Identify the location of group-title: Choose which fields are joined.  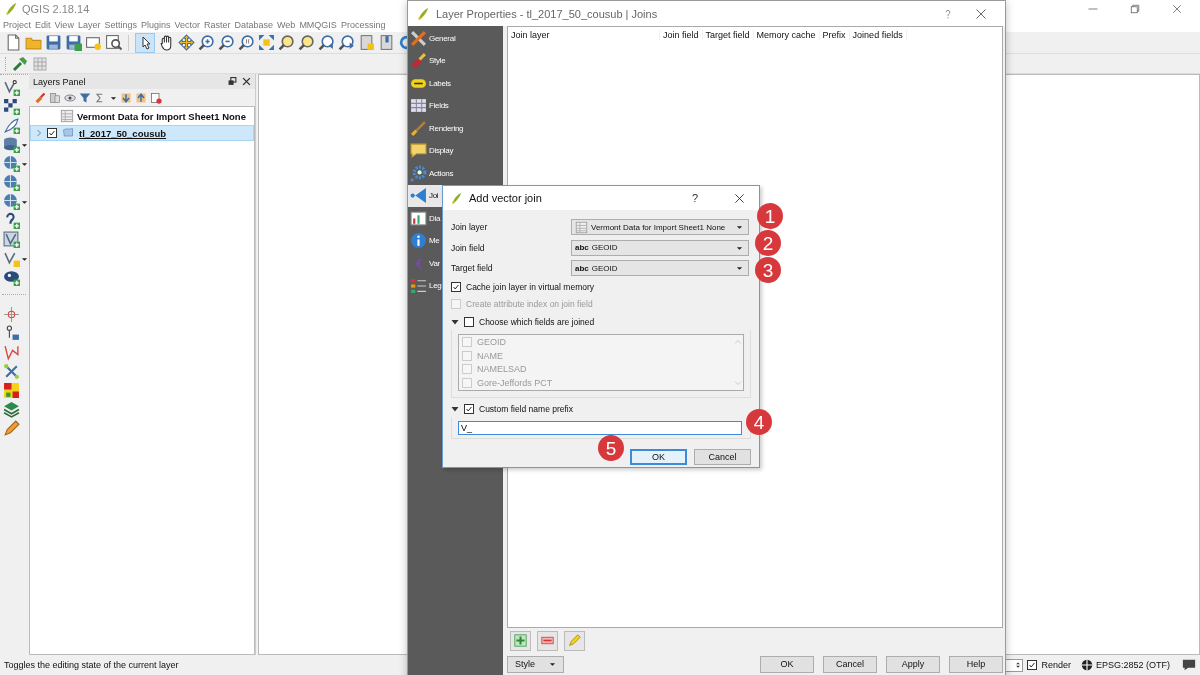
(537, 322).